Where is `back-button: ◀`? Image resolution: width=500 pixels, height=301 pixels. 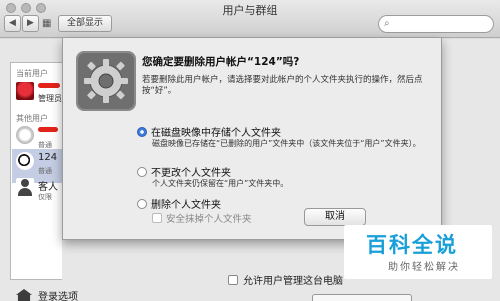 back-button: ◀ is located at coordinates (12, 23).